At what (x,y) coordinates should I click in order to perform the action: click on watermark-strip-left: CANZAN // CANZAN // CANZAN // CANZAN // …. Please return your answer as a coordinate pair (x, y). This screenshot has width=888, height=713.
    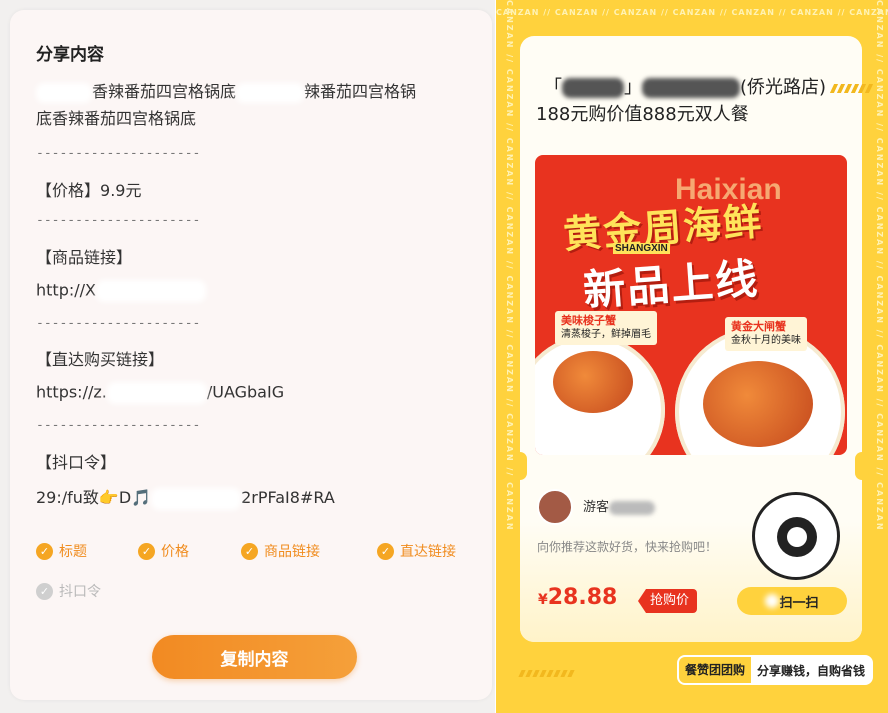
    Looking at the image, I should click on (509, 266).